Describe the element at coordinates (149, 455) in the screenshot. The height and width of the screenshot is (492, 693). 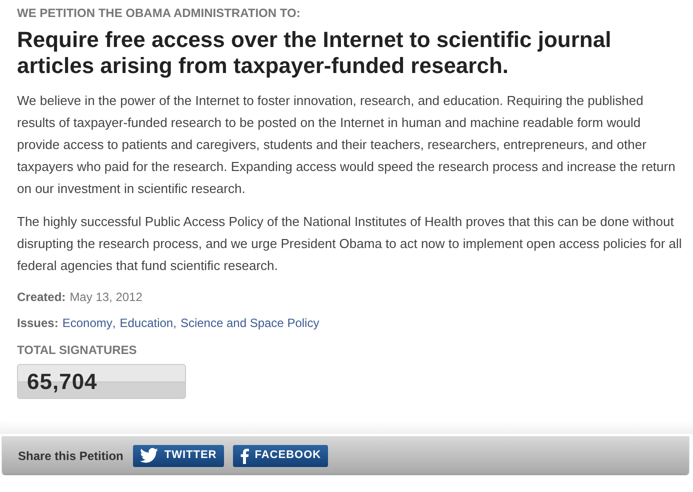
I see `bird-icon` at that location.